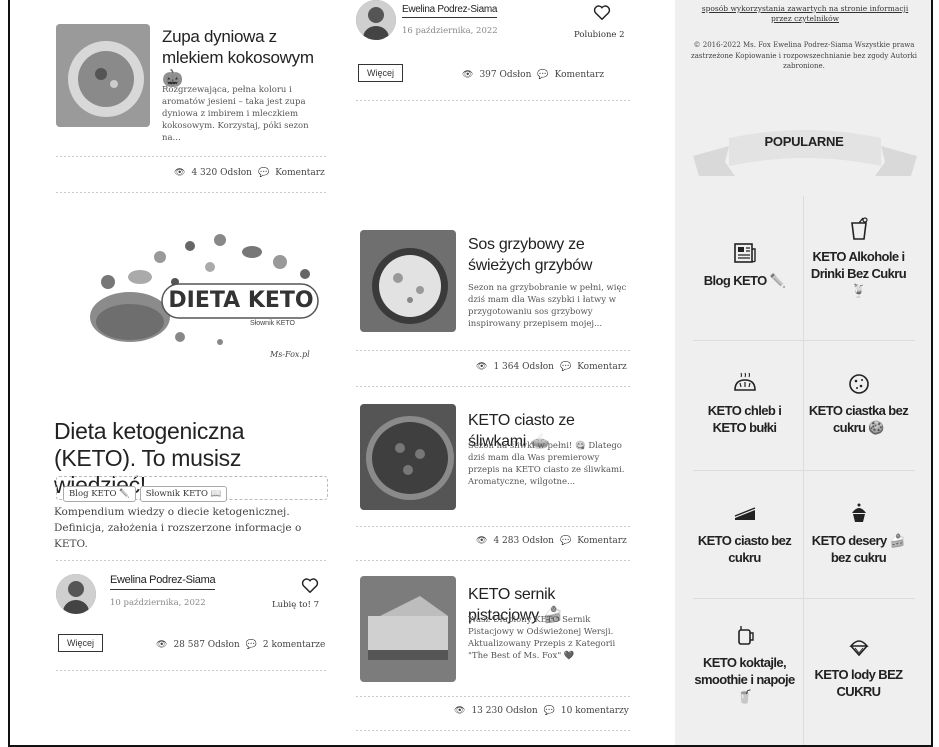 Image resolution: width=939 pixels, height=747 pixels. What do you see at coordinates (158, 603) in the screenshot?
I see `post-date: 10 października, 2022` at bounding box center [158, 603].